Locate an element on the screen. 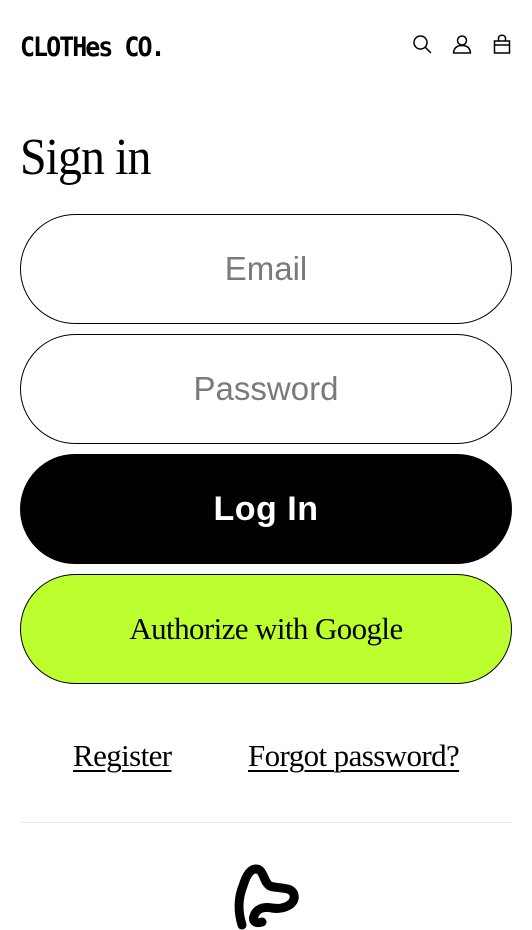  cart-icon is located at coordinates (502, 44).